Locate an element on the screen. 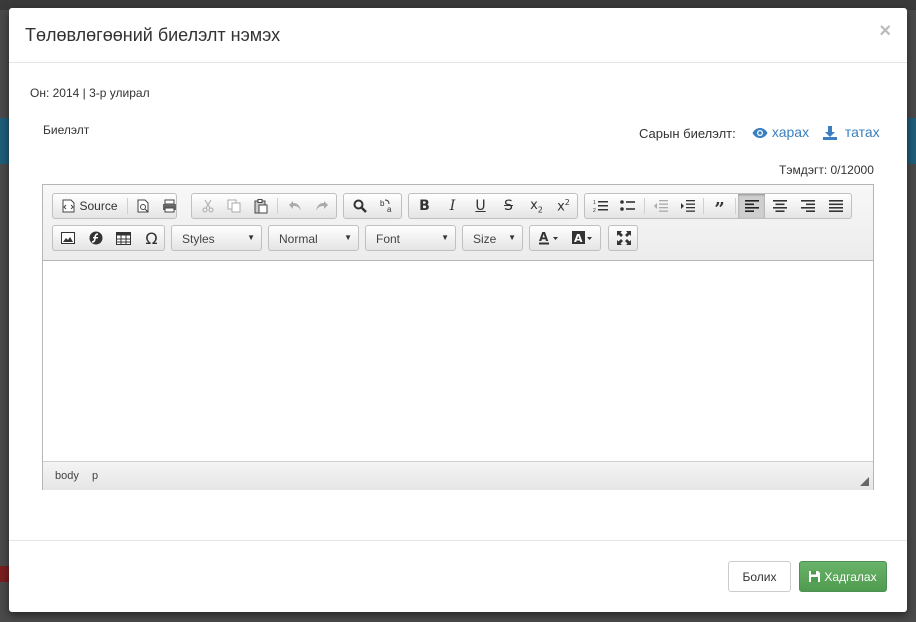 This screenshot has height=622, width=916. blockquote-button: ” is located at coordinates (719, 207).